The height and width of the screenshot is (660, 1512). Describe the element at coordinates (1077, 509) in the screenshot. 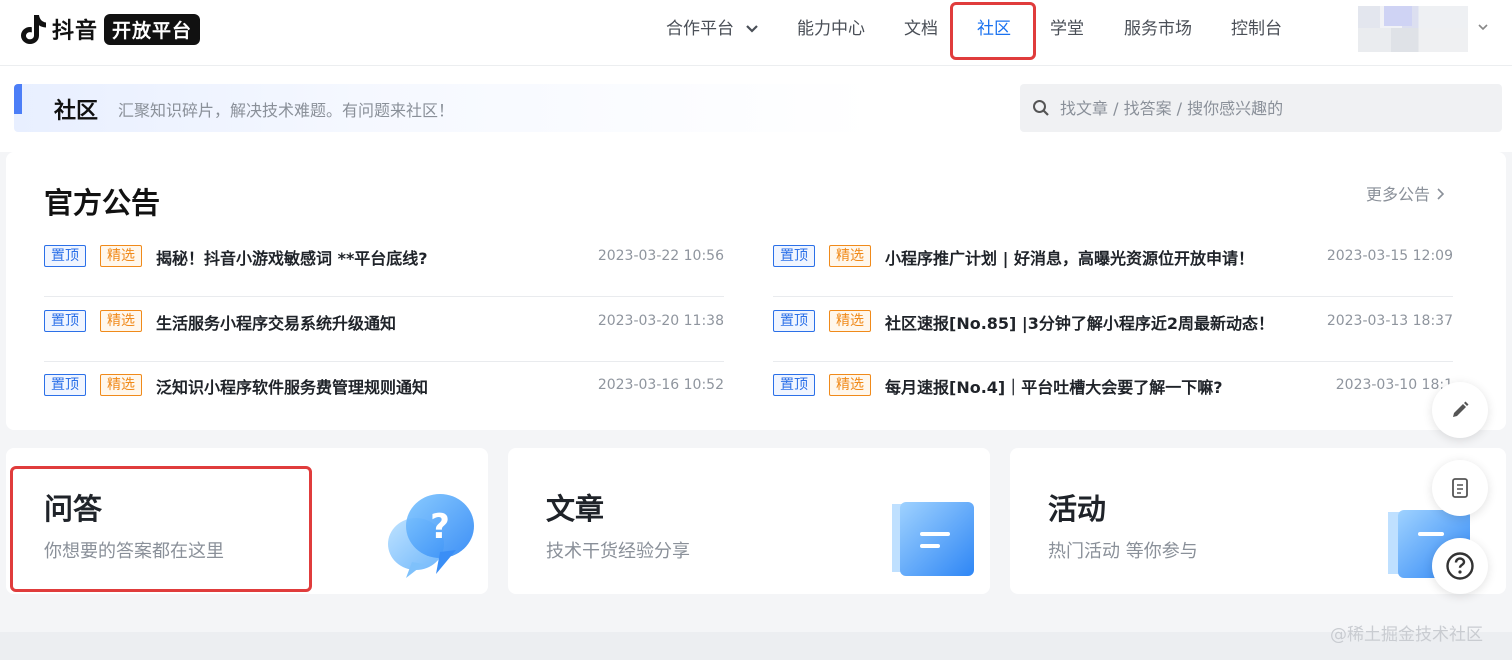

I see `card-title: 活动` at that location.